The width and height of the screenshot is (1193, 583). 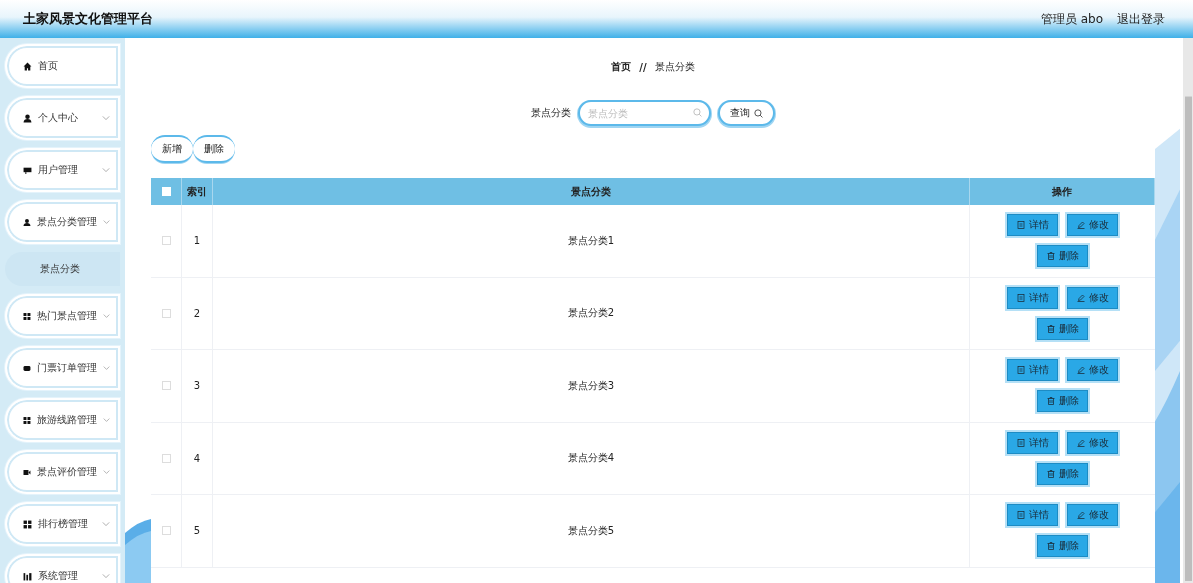 What do you see at coordinates (62, 118) in the screenshot?
I see `menu-item: 个人中心` at bounding box center [62, 118].